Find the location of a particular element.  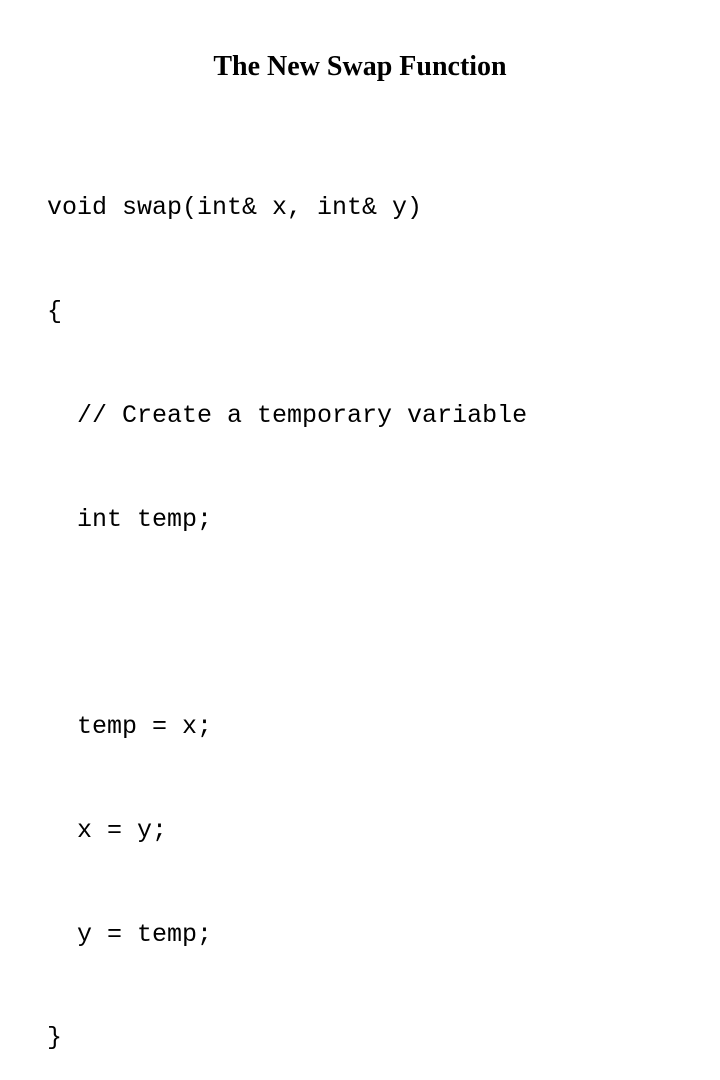

code-line: y = temp; is located at coordinates (130, 934).